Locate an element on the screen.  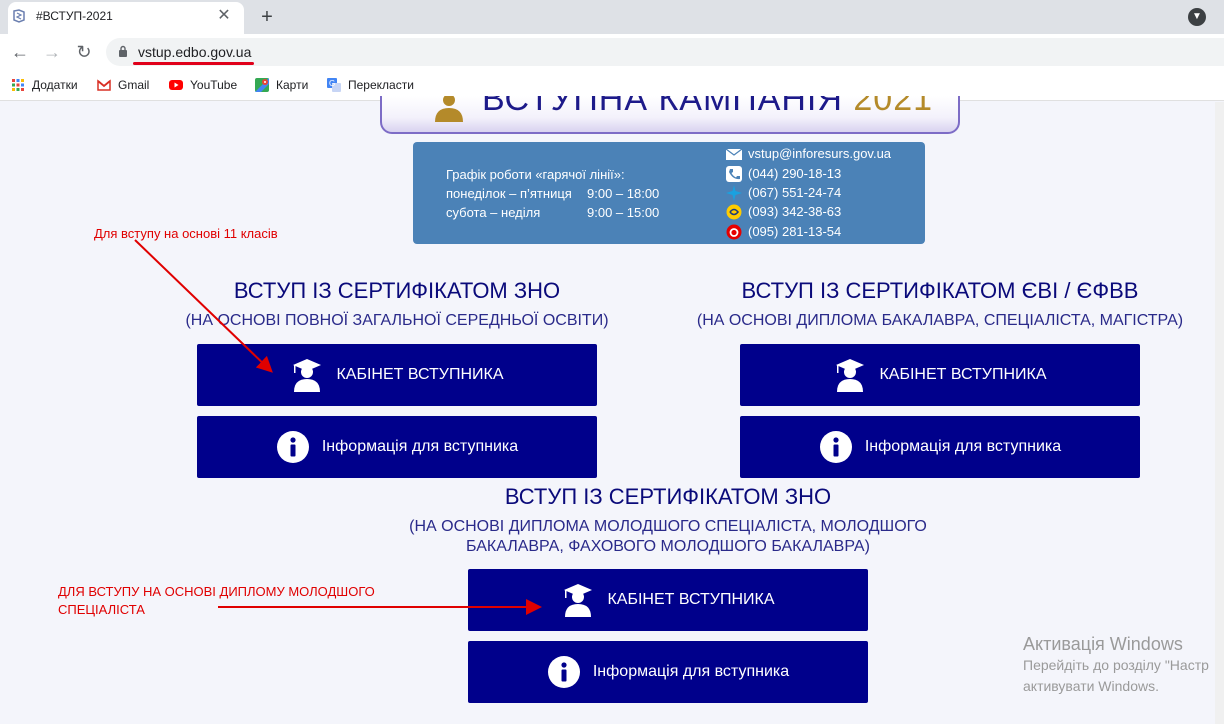
junior-info-button: Інформація для вступника is located at coordinates (668, 672).